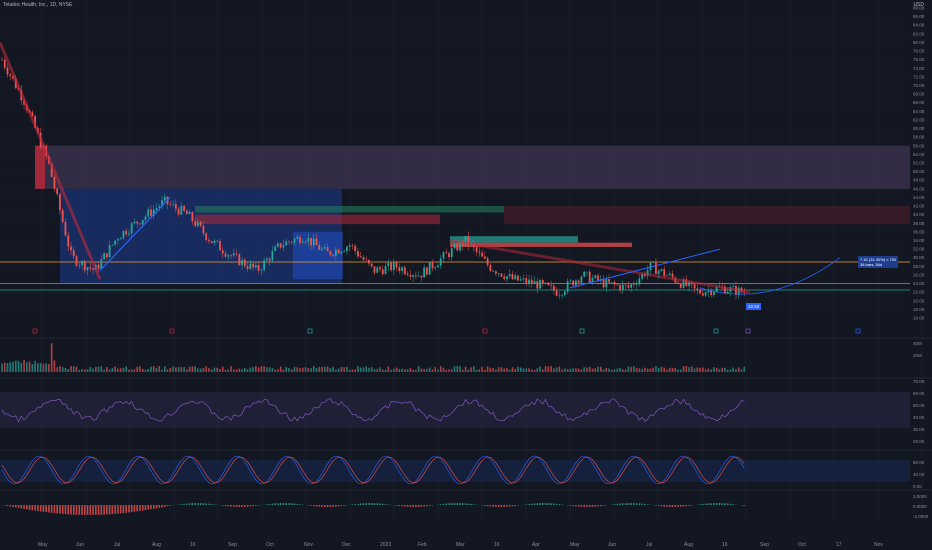 The image size is (932, 550). What do you see at coordinates (919, 25) in the screenshot?
I see `price-tick-label: 84.00` at bounding box center [919, 25].